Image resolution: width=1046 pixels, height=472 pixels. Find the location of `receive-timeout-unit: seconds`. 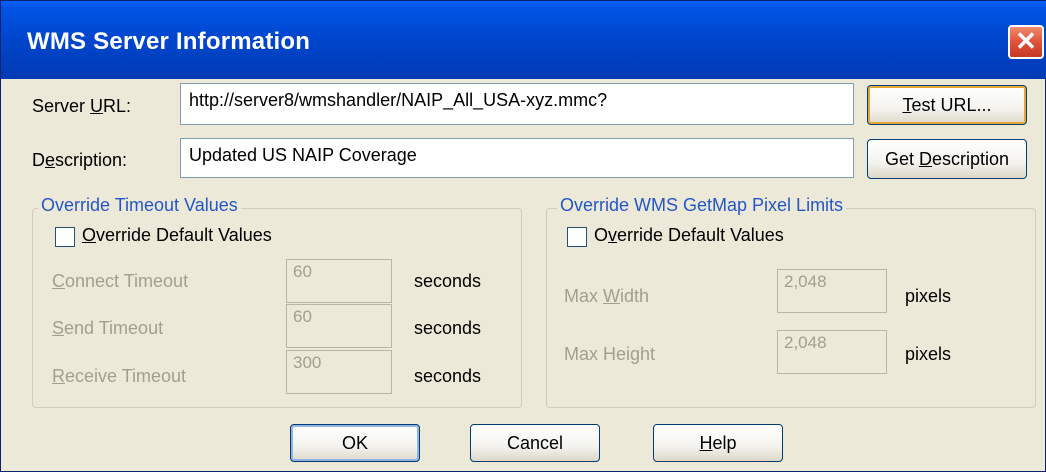

receive-timeout-unit: seconds is located at coordinates (448, 376).